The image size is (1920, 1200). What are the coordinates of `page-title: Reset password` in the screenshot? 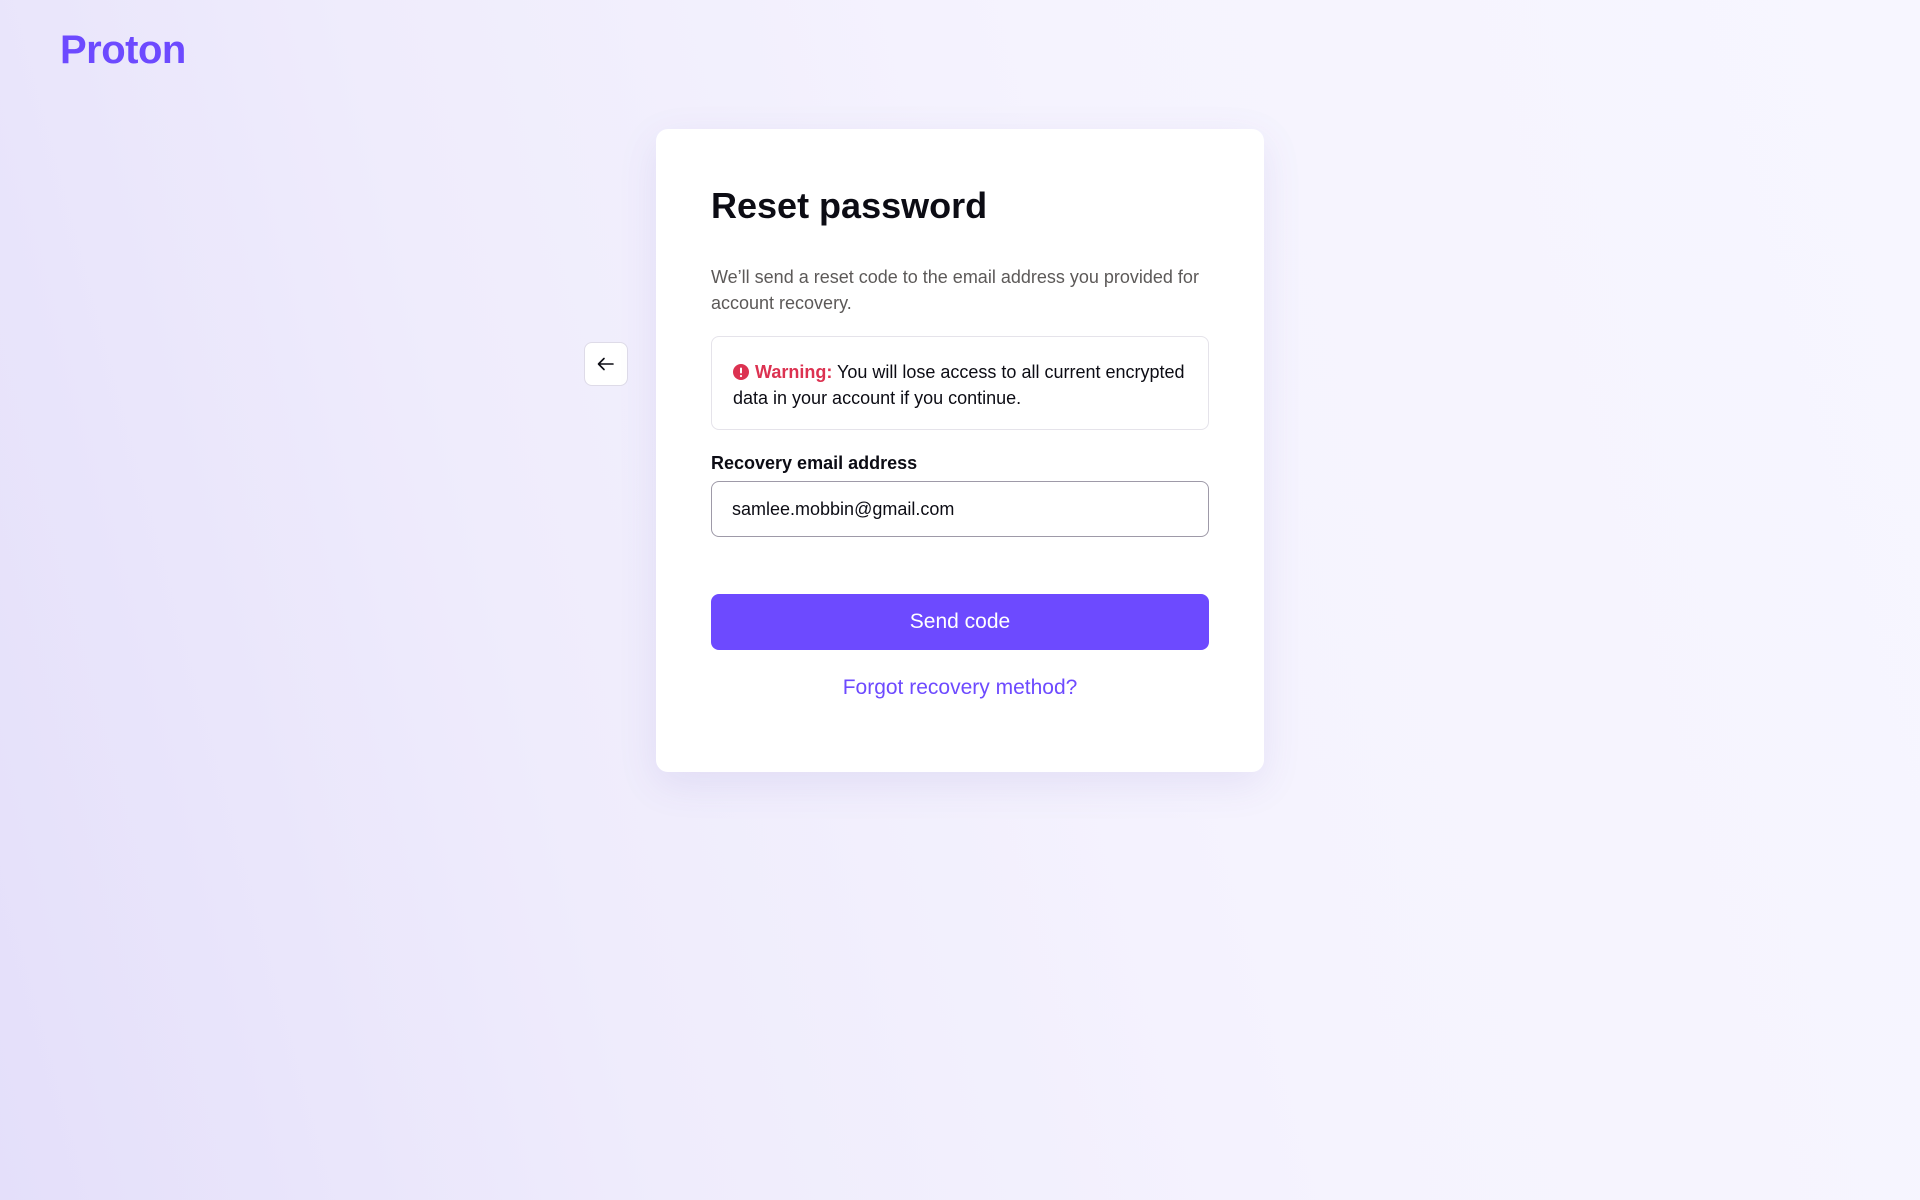 It's located at (849, 205).